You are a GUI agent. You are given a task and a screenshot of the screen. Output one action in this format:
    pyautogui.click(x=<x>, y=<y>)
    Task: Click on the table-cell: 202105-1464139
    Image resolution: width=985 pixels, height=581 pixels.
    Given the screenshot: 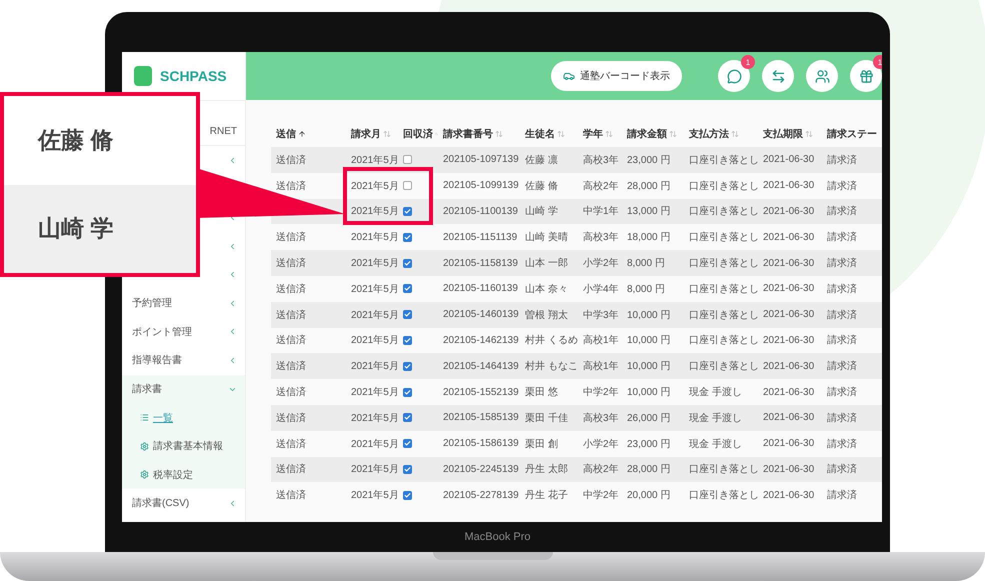 What is the action you would take?
    pyautogui.click(x=479, y=366)
    